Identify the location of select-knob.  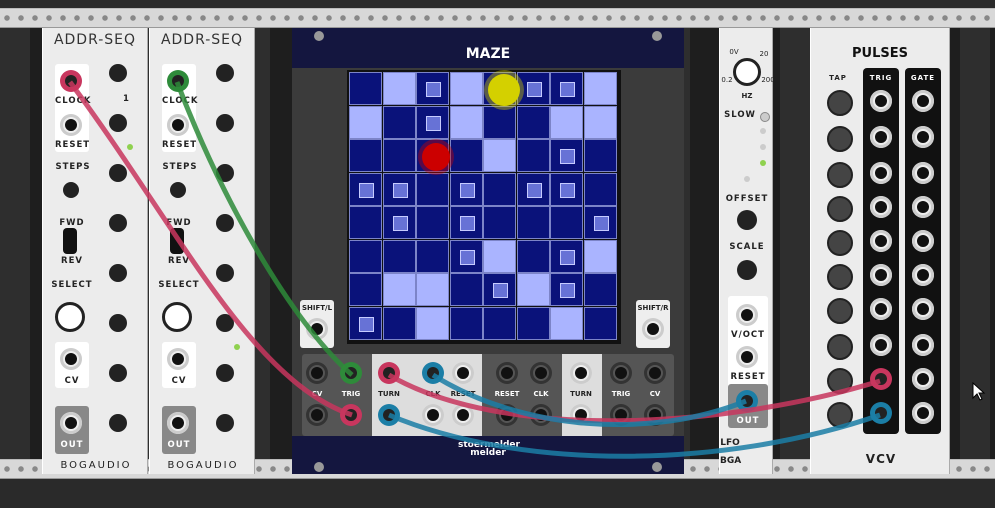
(70, 317).